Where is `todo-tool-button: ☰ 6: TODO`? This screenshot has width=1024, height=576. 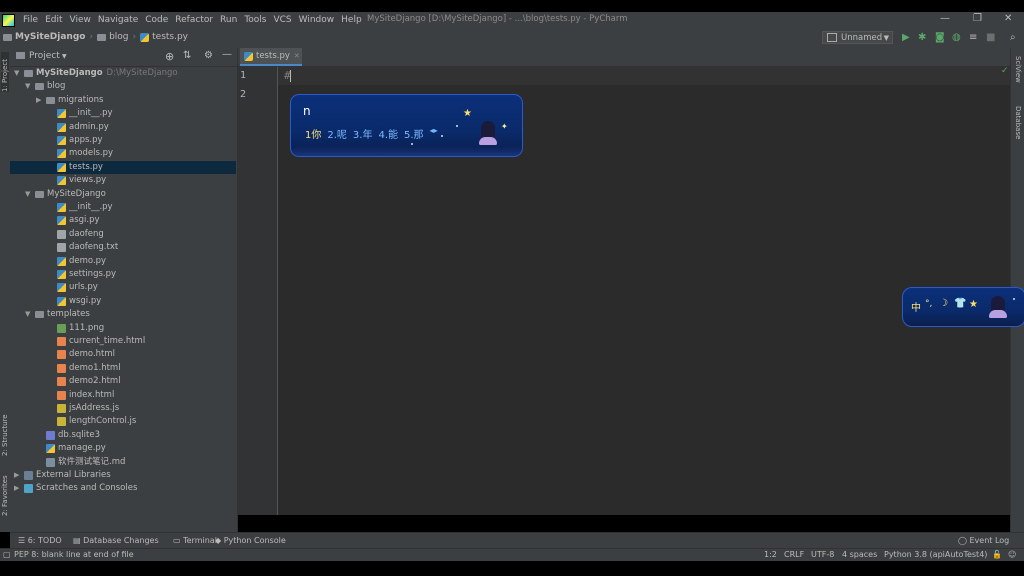
todo-tool-button: ☰ 6: TODO is located at coordinates (40, 540).